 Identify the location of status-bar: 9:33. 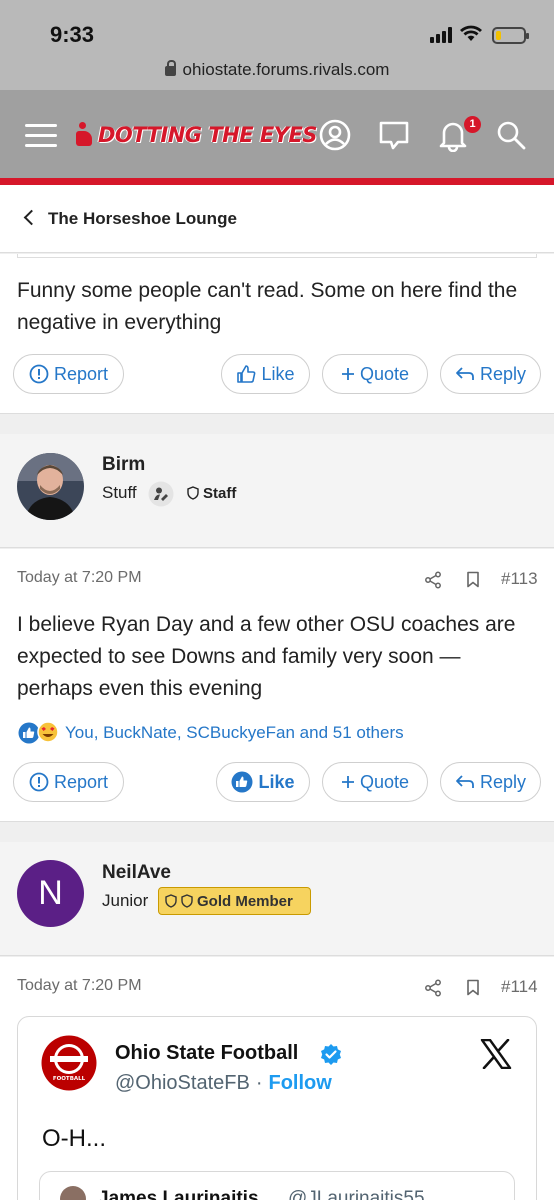
(277, 27).